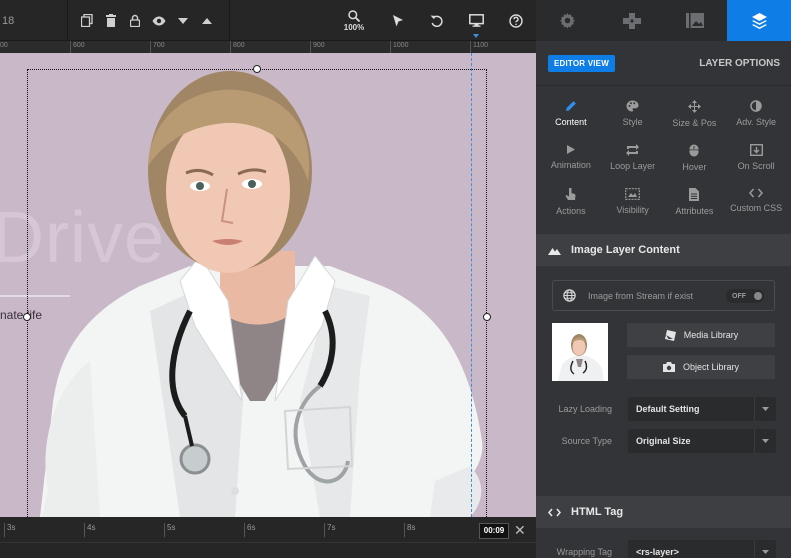  I want to click on eye-icon, so click(159, 21).